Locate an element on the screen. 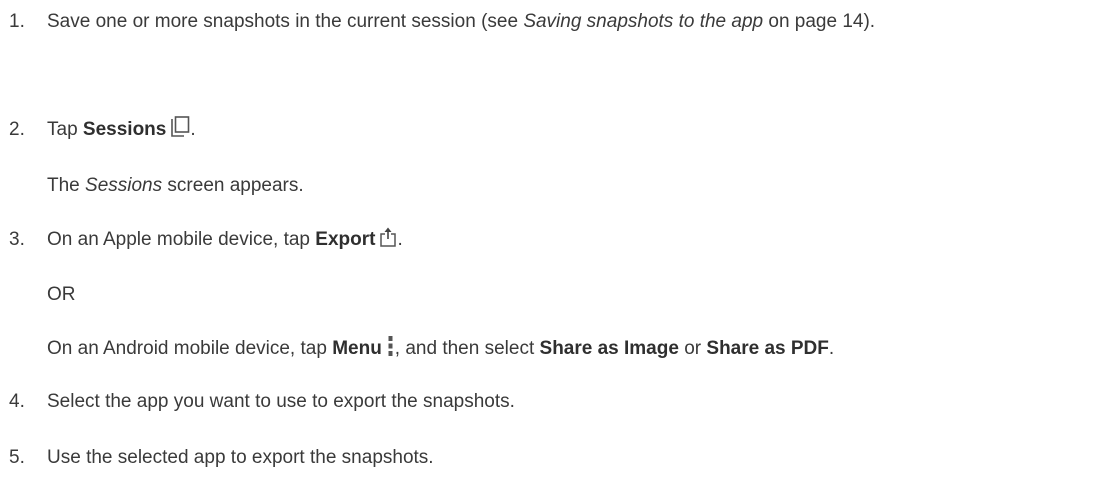 The width and height of the screenshot is (1116, 491). sessions-label: Sessions is located at coordinates (124, 129).